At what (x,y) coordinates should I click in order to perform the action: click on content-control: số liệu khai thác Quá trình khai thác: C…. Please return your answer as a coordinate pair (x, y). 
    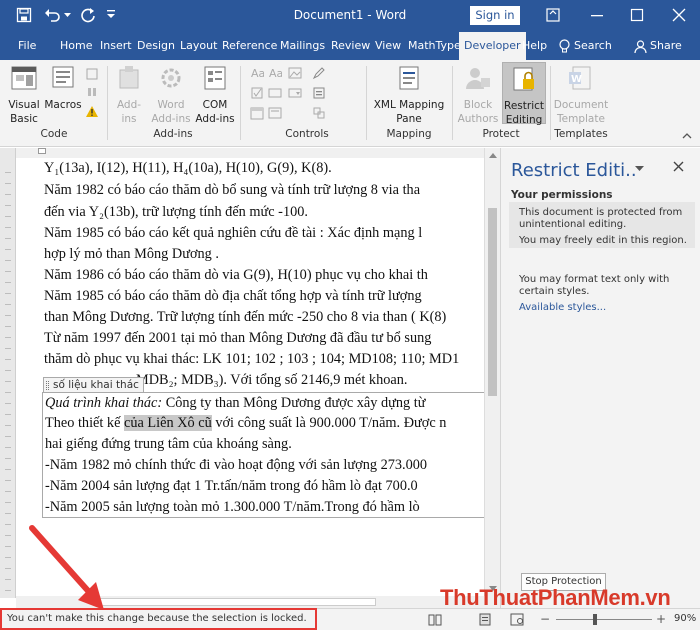
    Looking at the image, I should click on (263, 447).